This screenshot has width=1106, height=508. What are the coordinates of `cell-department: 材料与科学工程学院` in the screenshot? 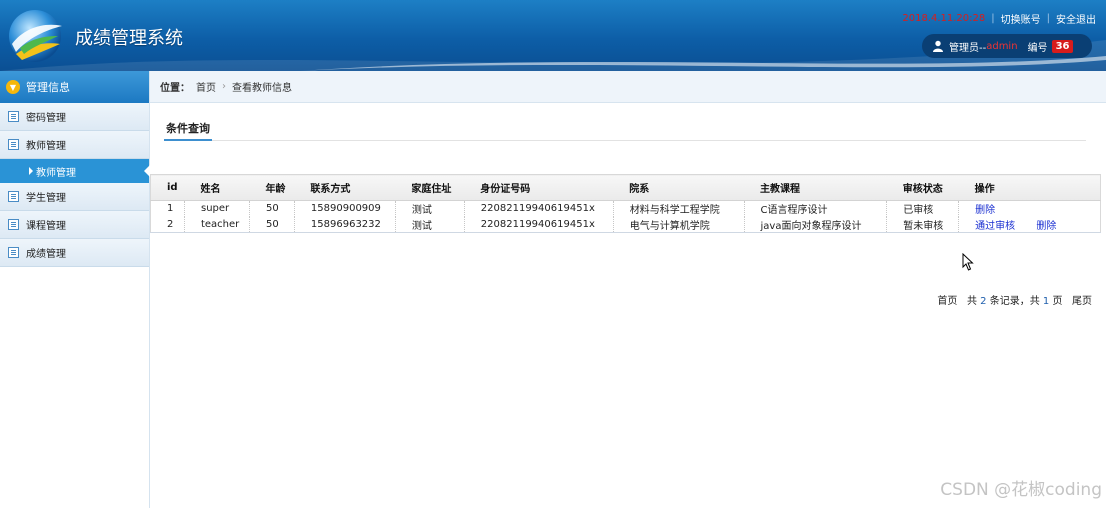 It's located at (679, 208).